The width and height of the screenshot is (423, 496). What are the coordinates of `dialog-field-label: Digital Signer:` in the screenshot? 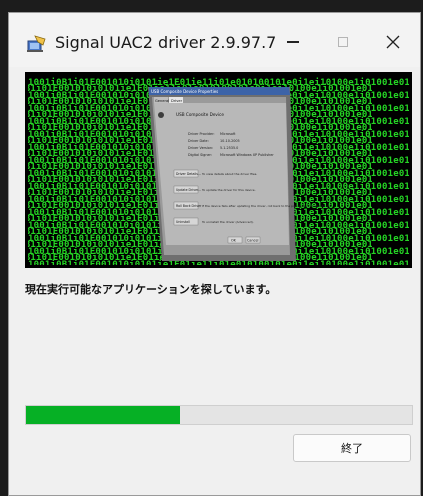 It's located at (200, 155).